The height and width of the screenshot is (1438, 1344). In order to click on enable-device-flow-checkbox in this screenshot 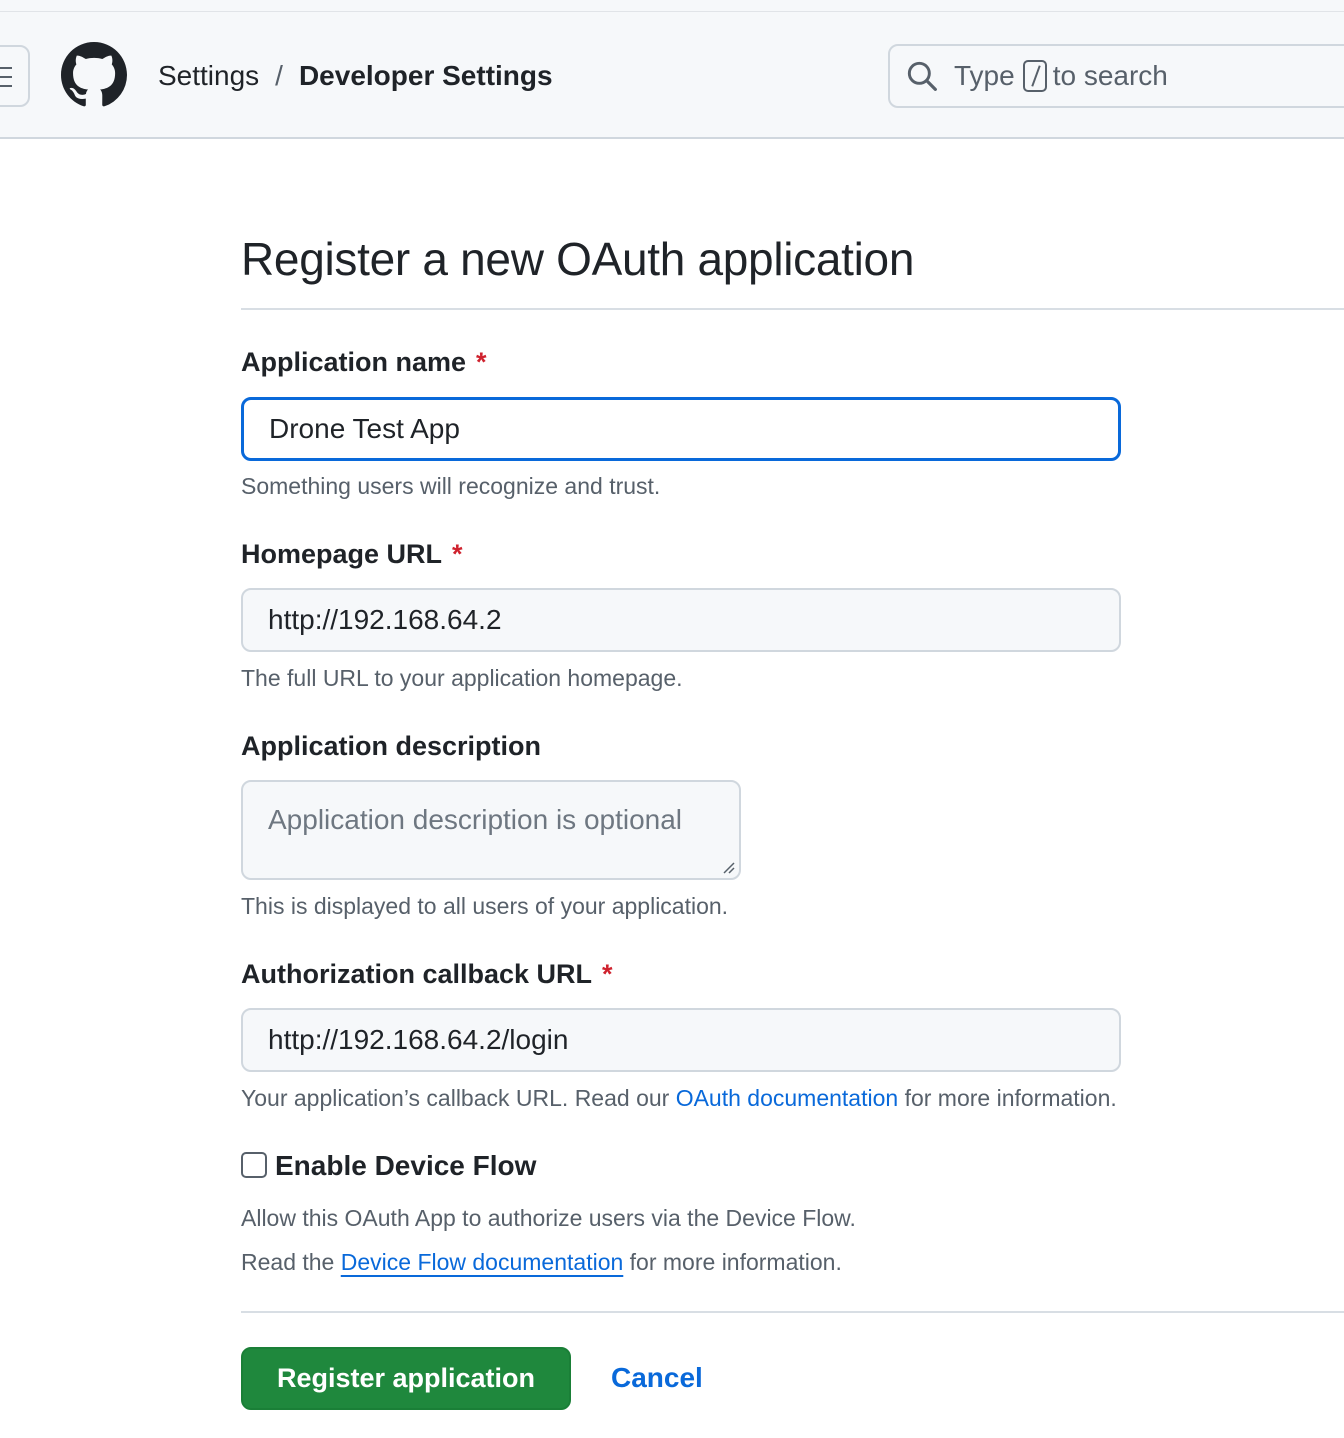, I will do `click(254, 1165)`.